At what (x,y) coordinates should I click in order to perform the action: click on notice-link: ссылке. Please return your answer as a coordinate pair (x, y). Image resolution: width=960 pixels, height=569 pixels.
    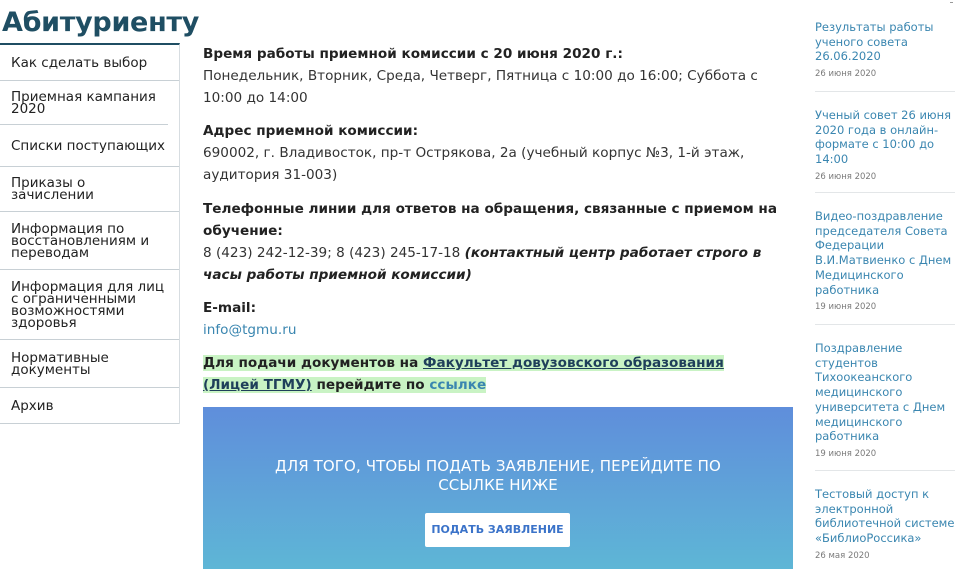
    Looking at the image, I should click on (457, 385).